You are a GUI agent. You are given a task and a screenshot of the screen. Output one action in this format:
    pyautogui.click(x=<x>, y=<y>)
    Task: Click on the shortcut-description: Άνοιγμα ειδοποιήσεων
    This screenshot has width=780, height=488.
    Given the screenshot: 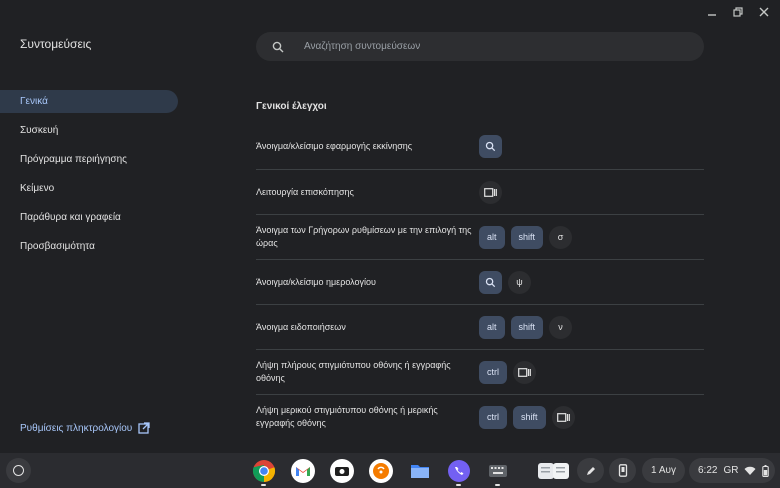 What is the action you would take?
    pyautogui.click(x=301, y=326)
    